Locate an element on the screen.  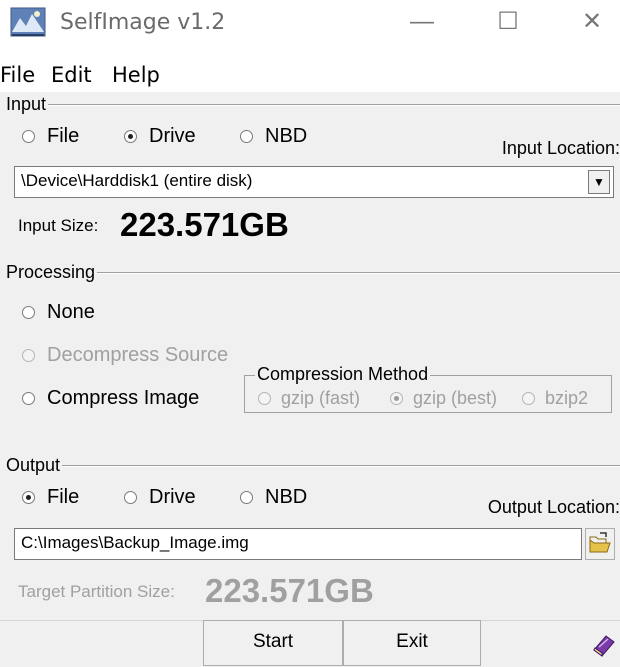
browse-button is located at coordinates (600, 544).